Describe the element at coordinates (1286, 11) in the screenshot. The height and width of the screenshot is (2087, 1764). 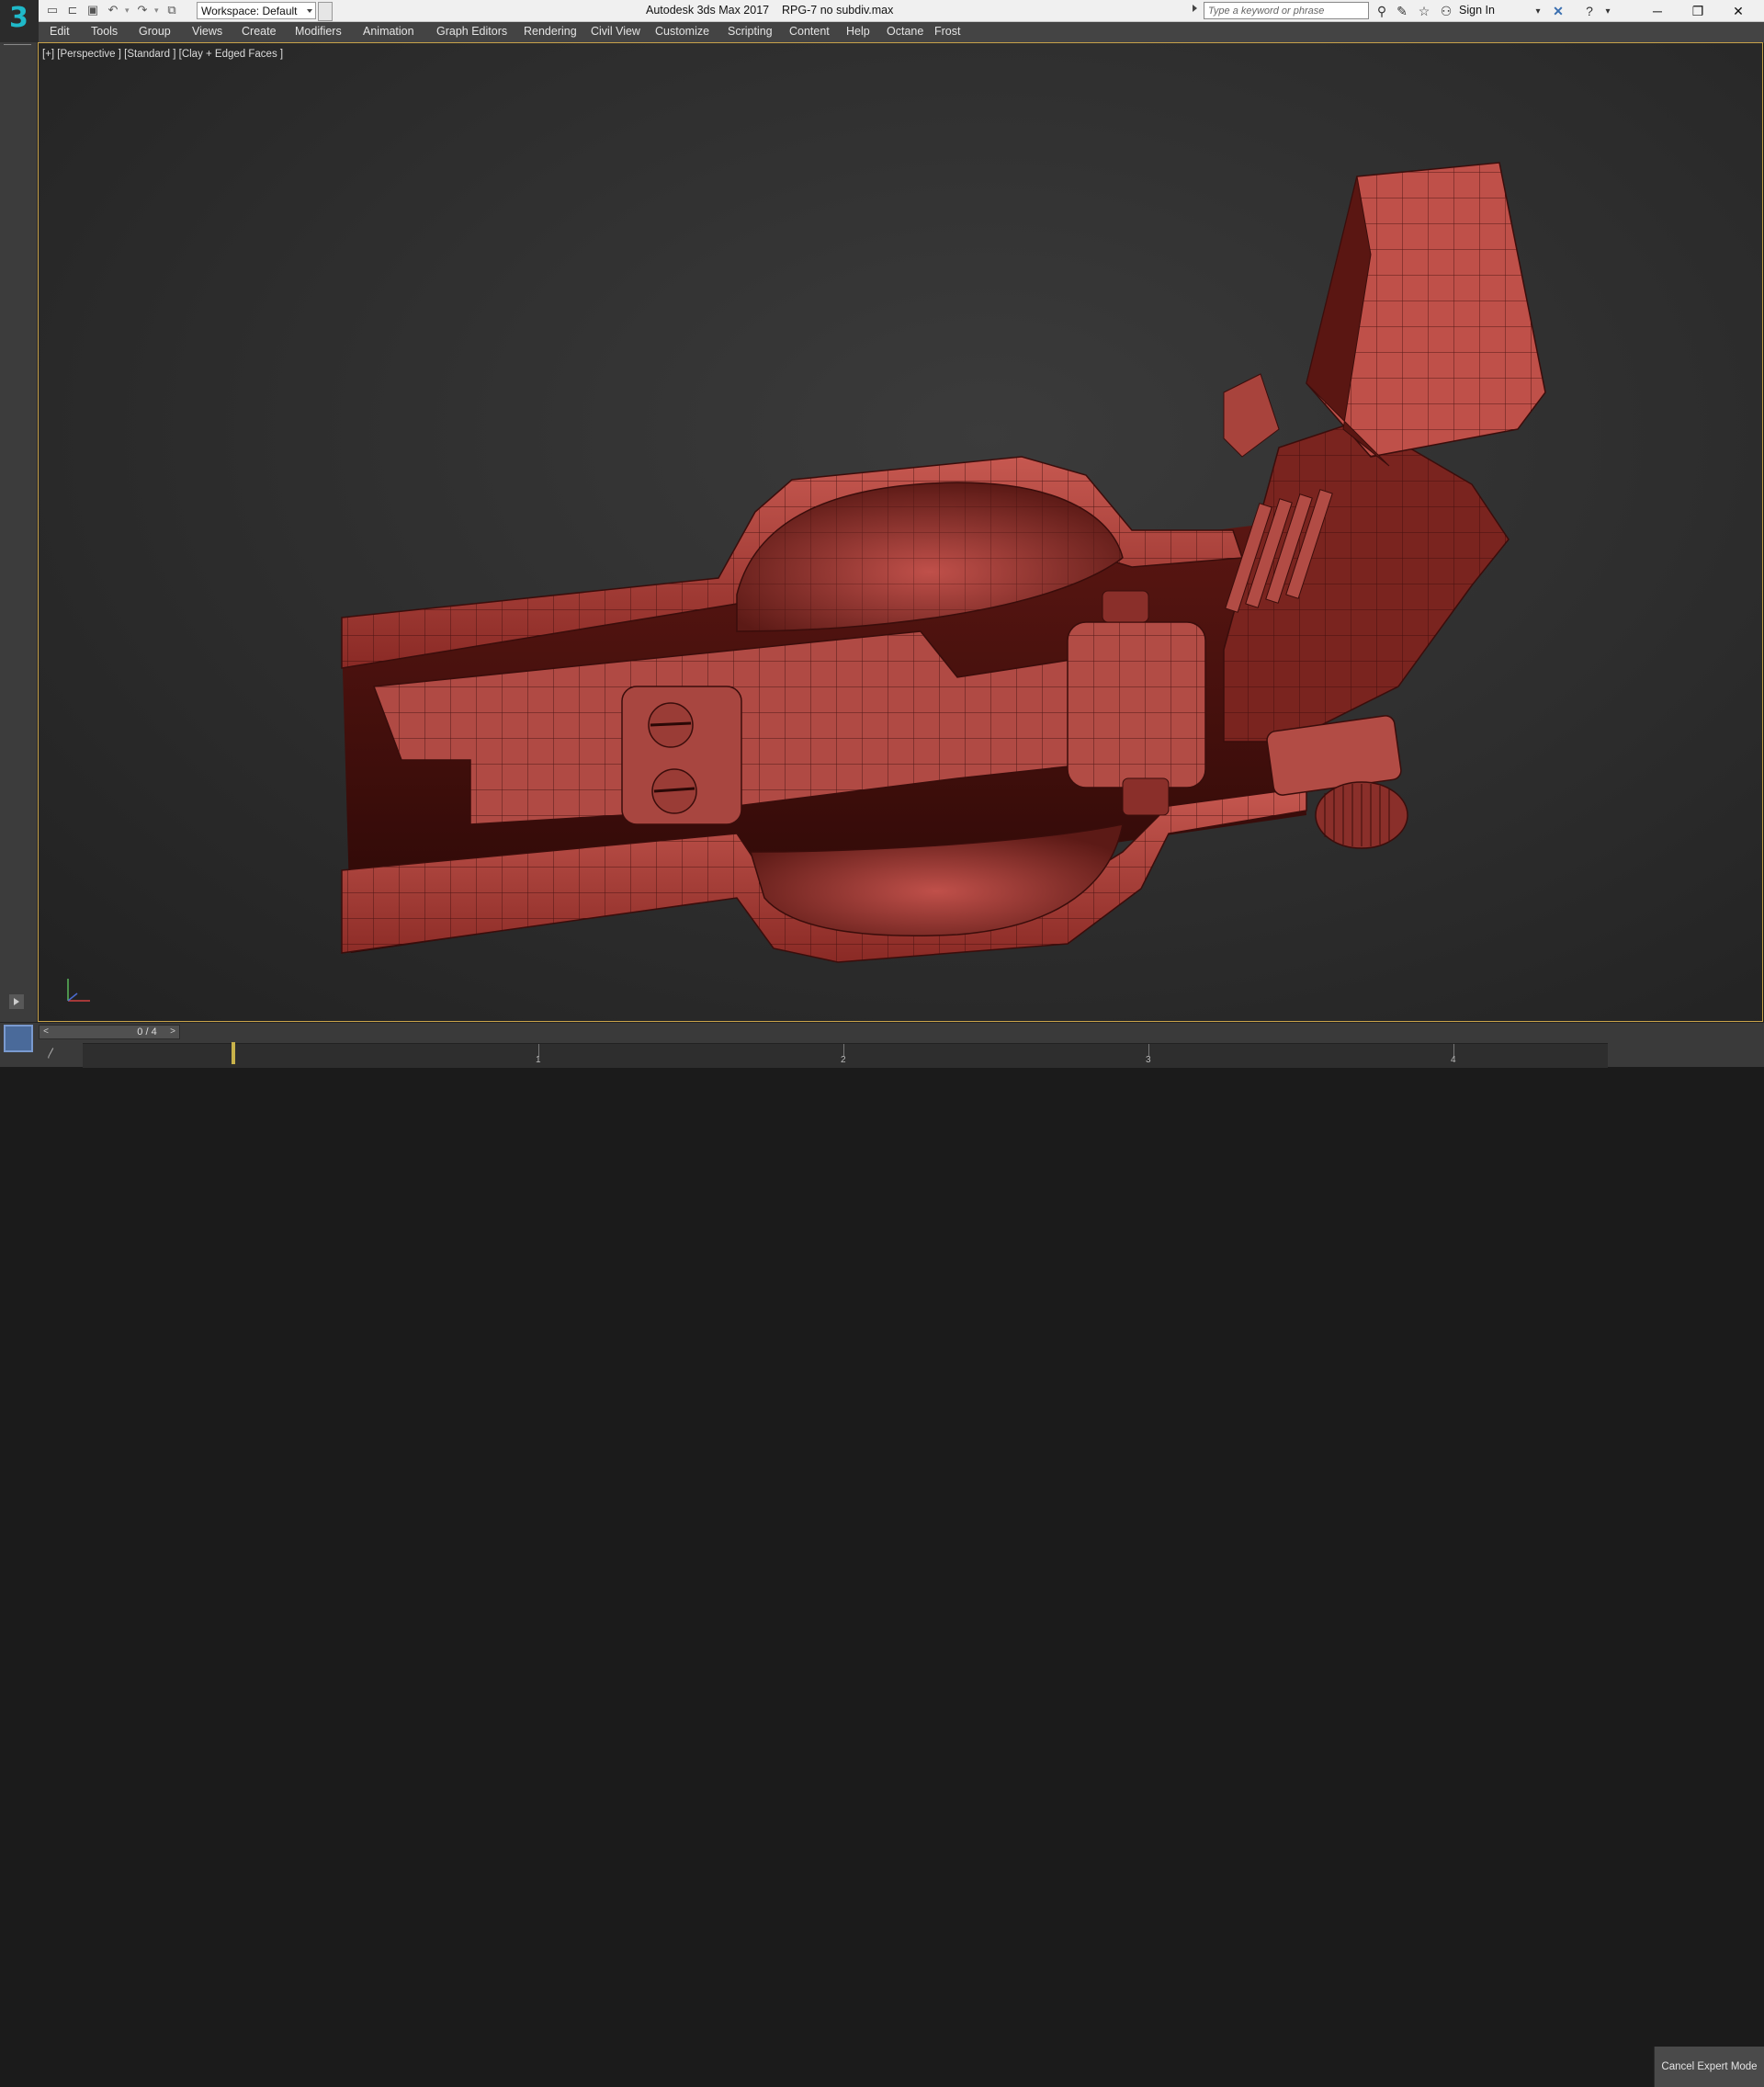
I see `search-input: Type a keyword or phrase` at that location.